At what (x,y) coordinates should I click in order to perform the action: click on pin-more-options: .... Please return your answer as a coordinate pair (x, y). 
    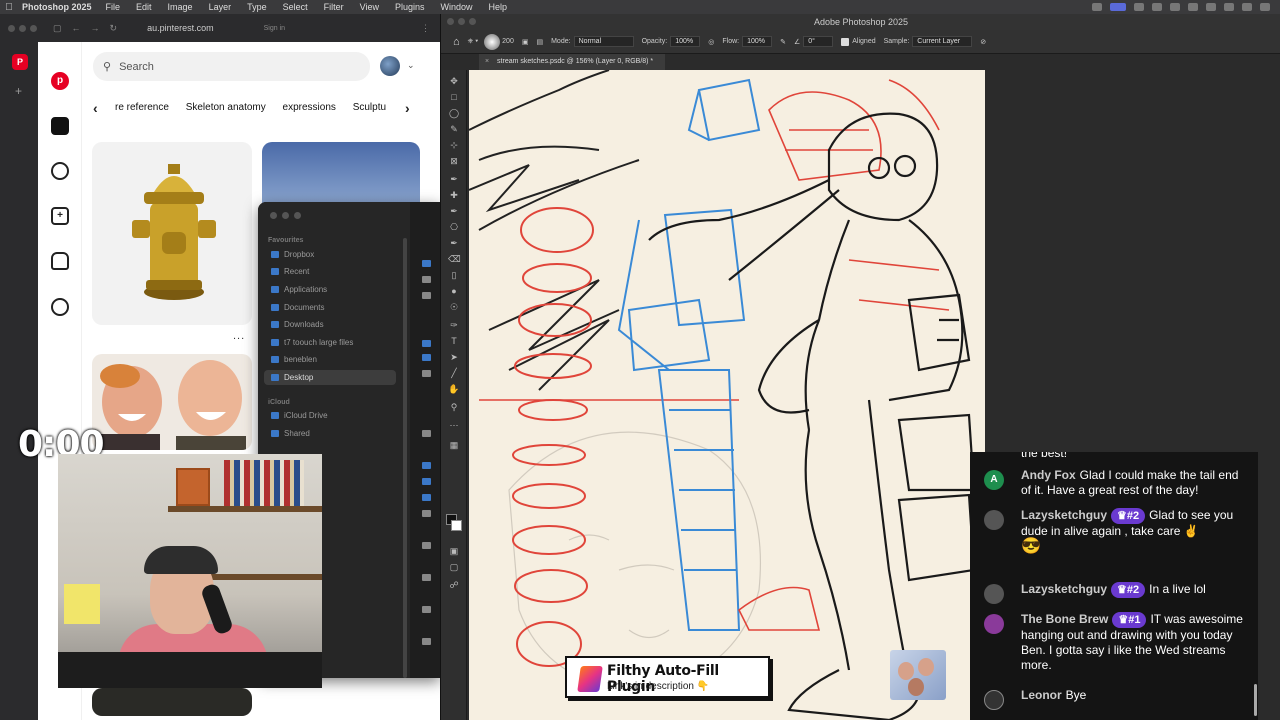
    Looking at the image, I should click on (239, 336).